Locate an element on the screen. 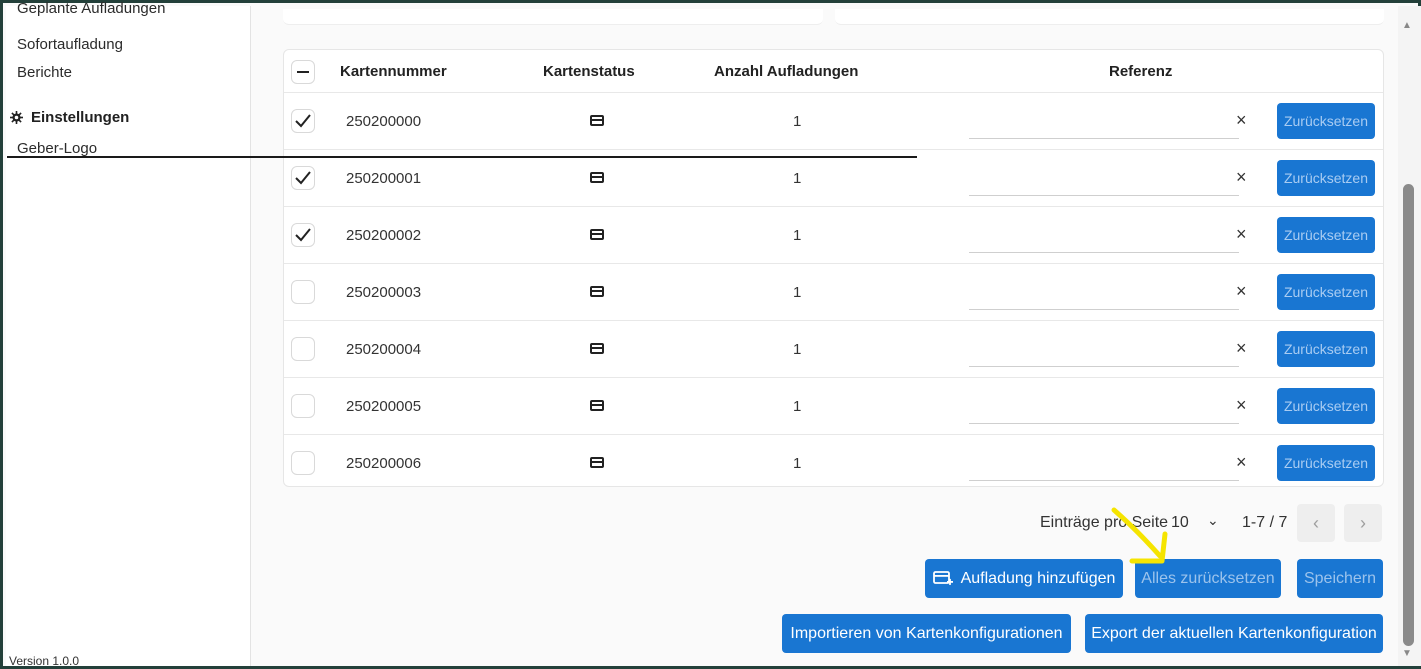 This screenshot has width=1421, height=669. annotation-line is located at coordinates (462, 157).